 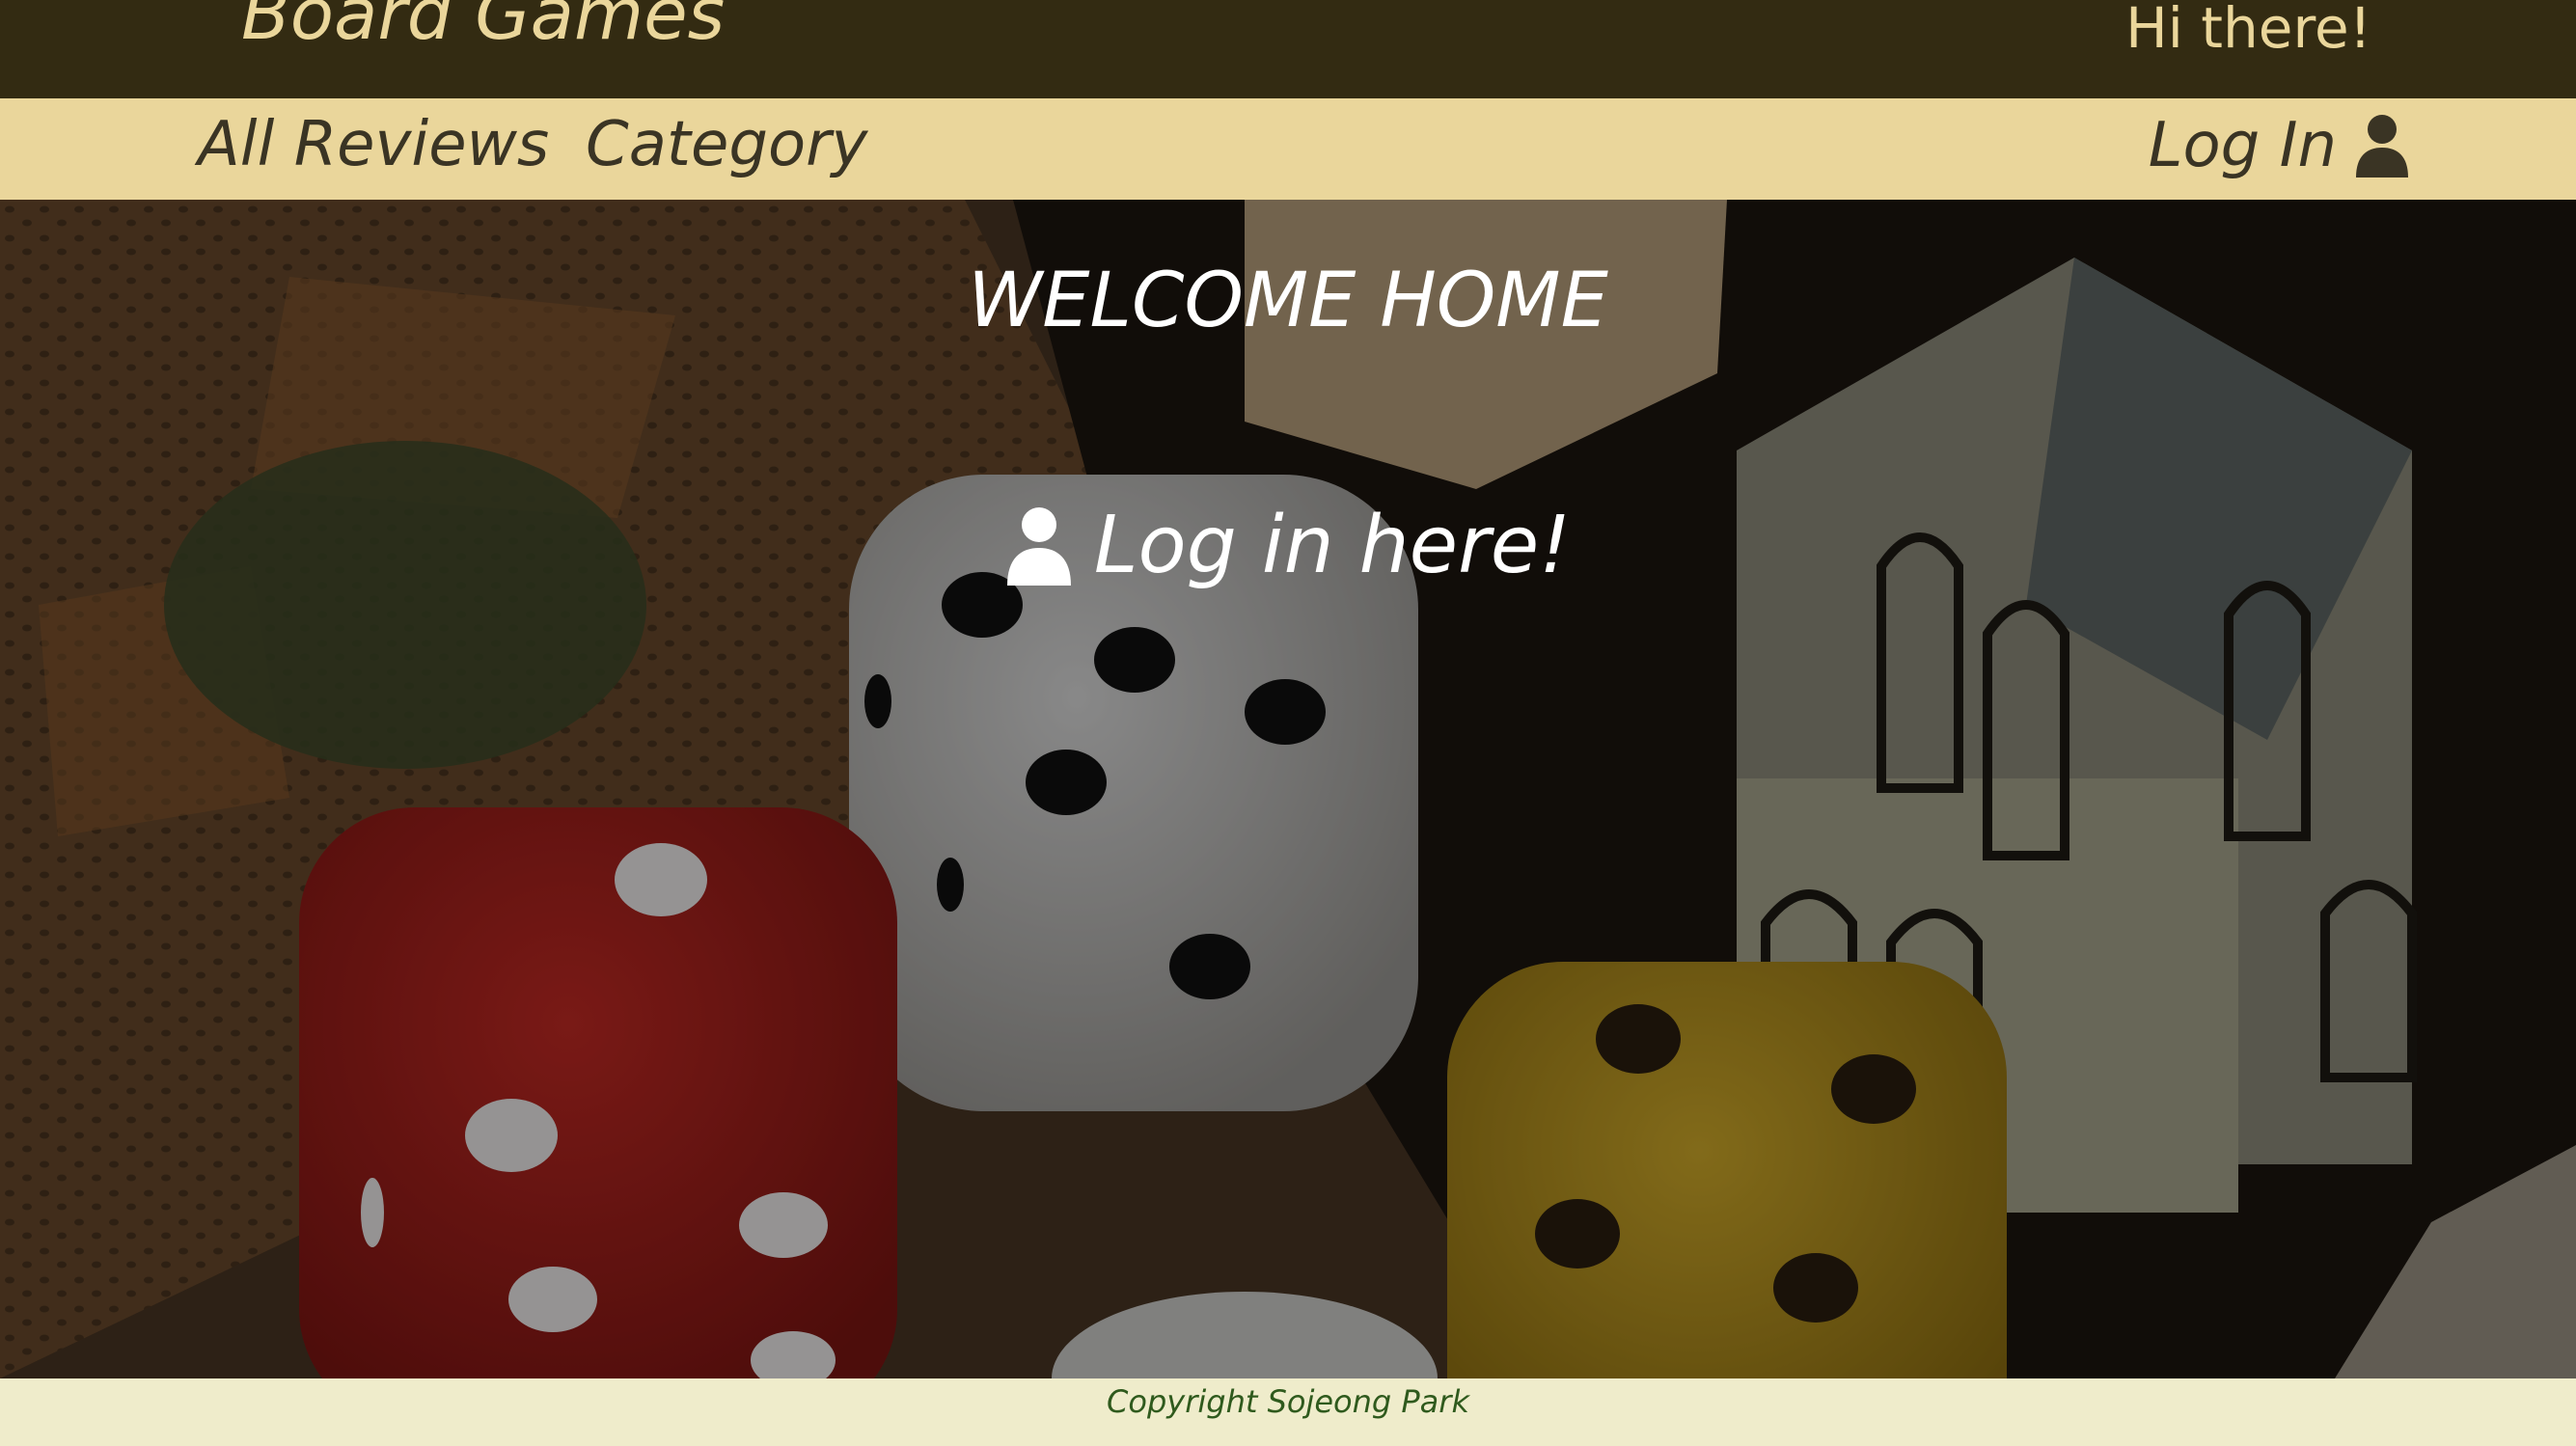 I want to click on site-title: Board Games, so click(x=483, y=25).